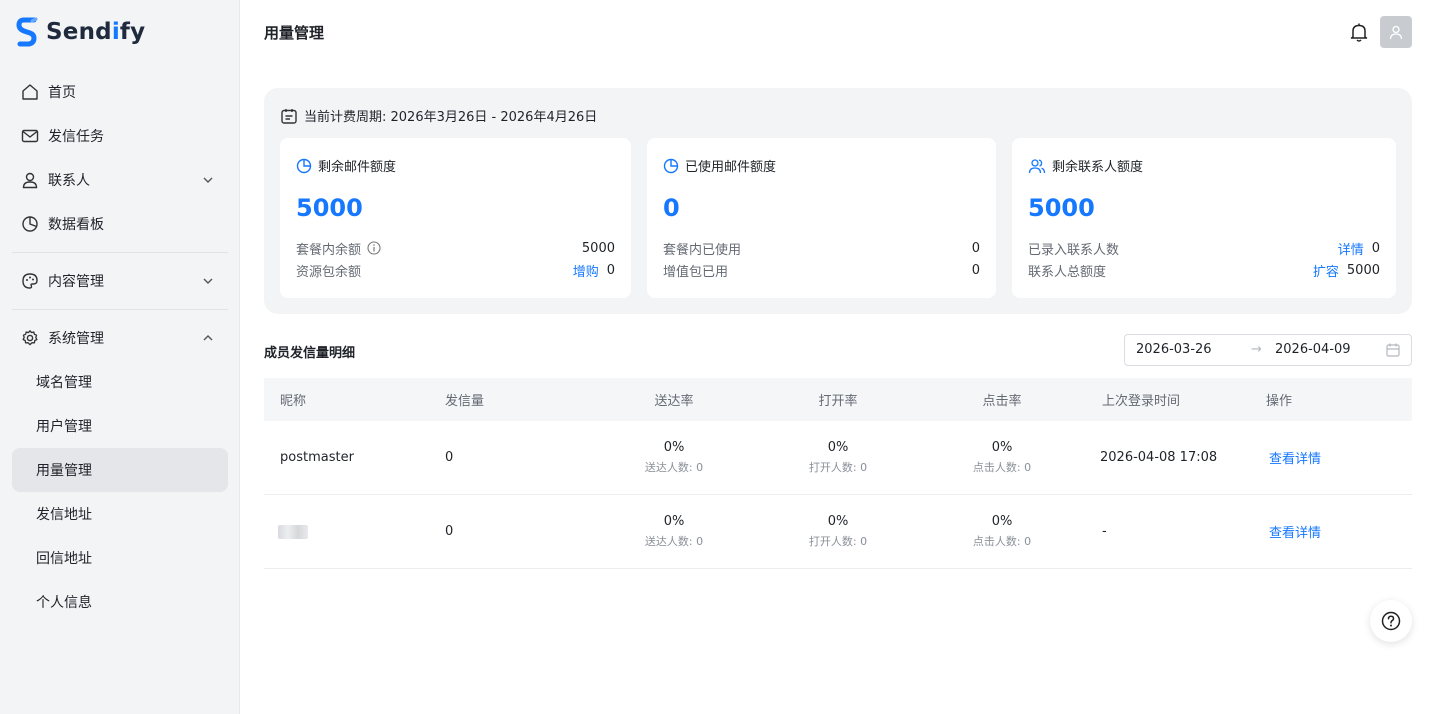  I want to click on card-value: 5000, so click(329, 208).